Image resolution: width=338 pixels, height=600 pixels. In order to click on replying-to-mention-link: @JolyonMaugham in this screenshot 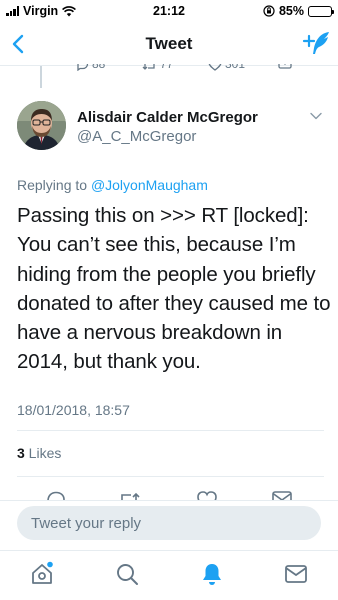, I will do `click(149, 185)`.